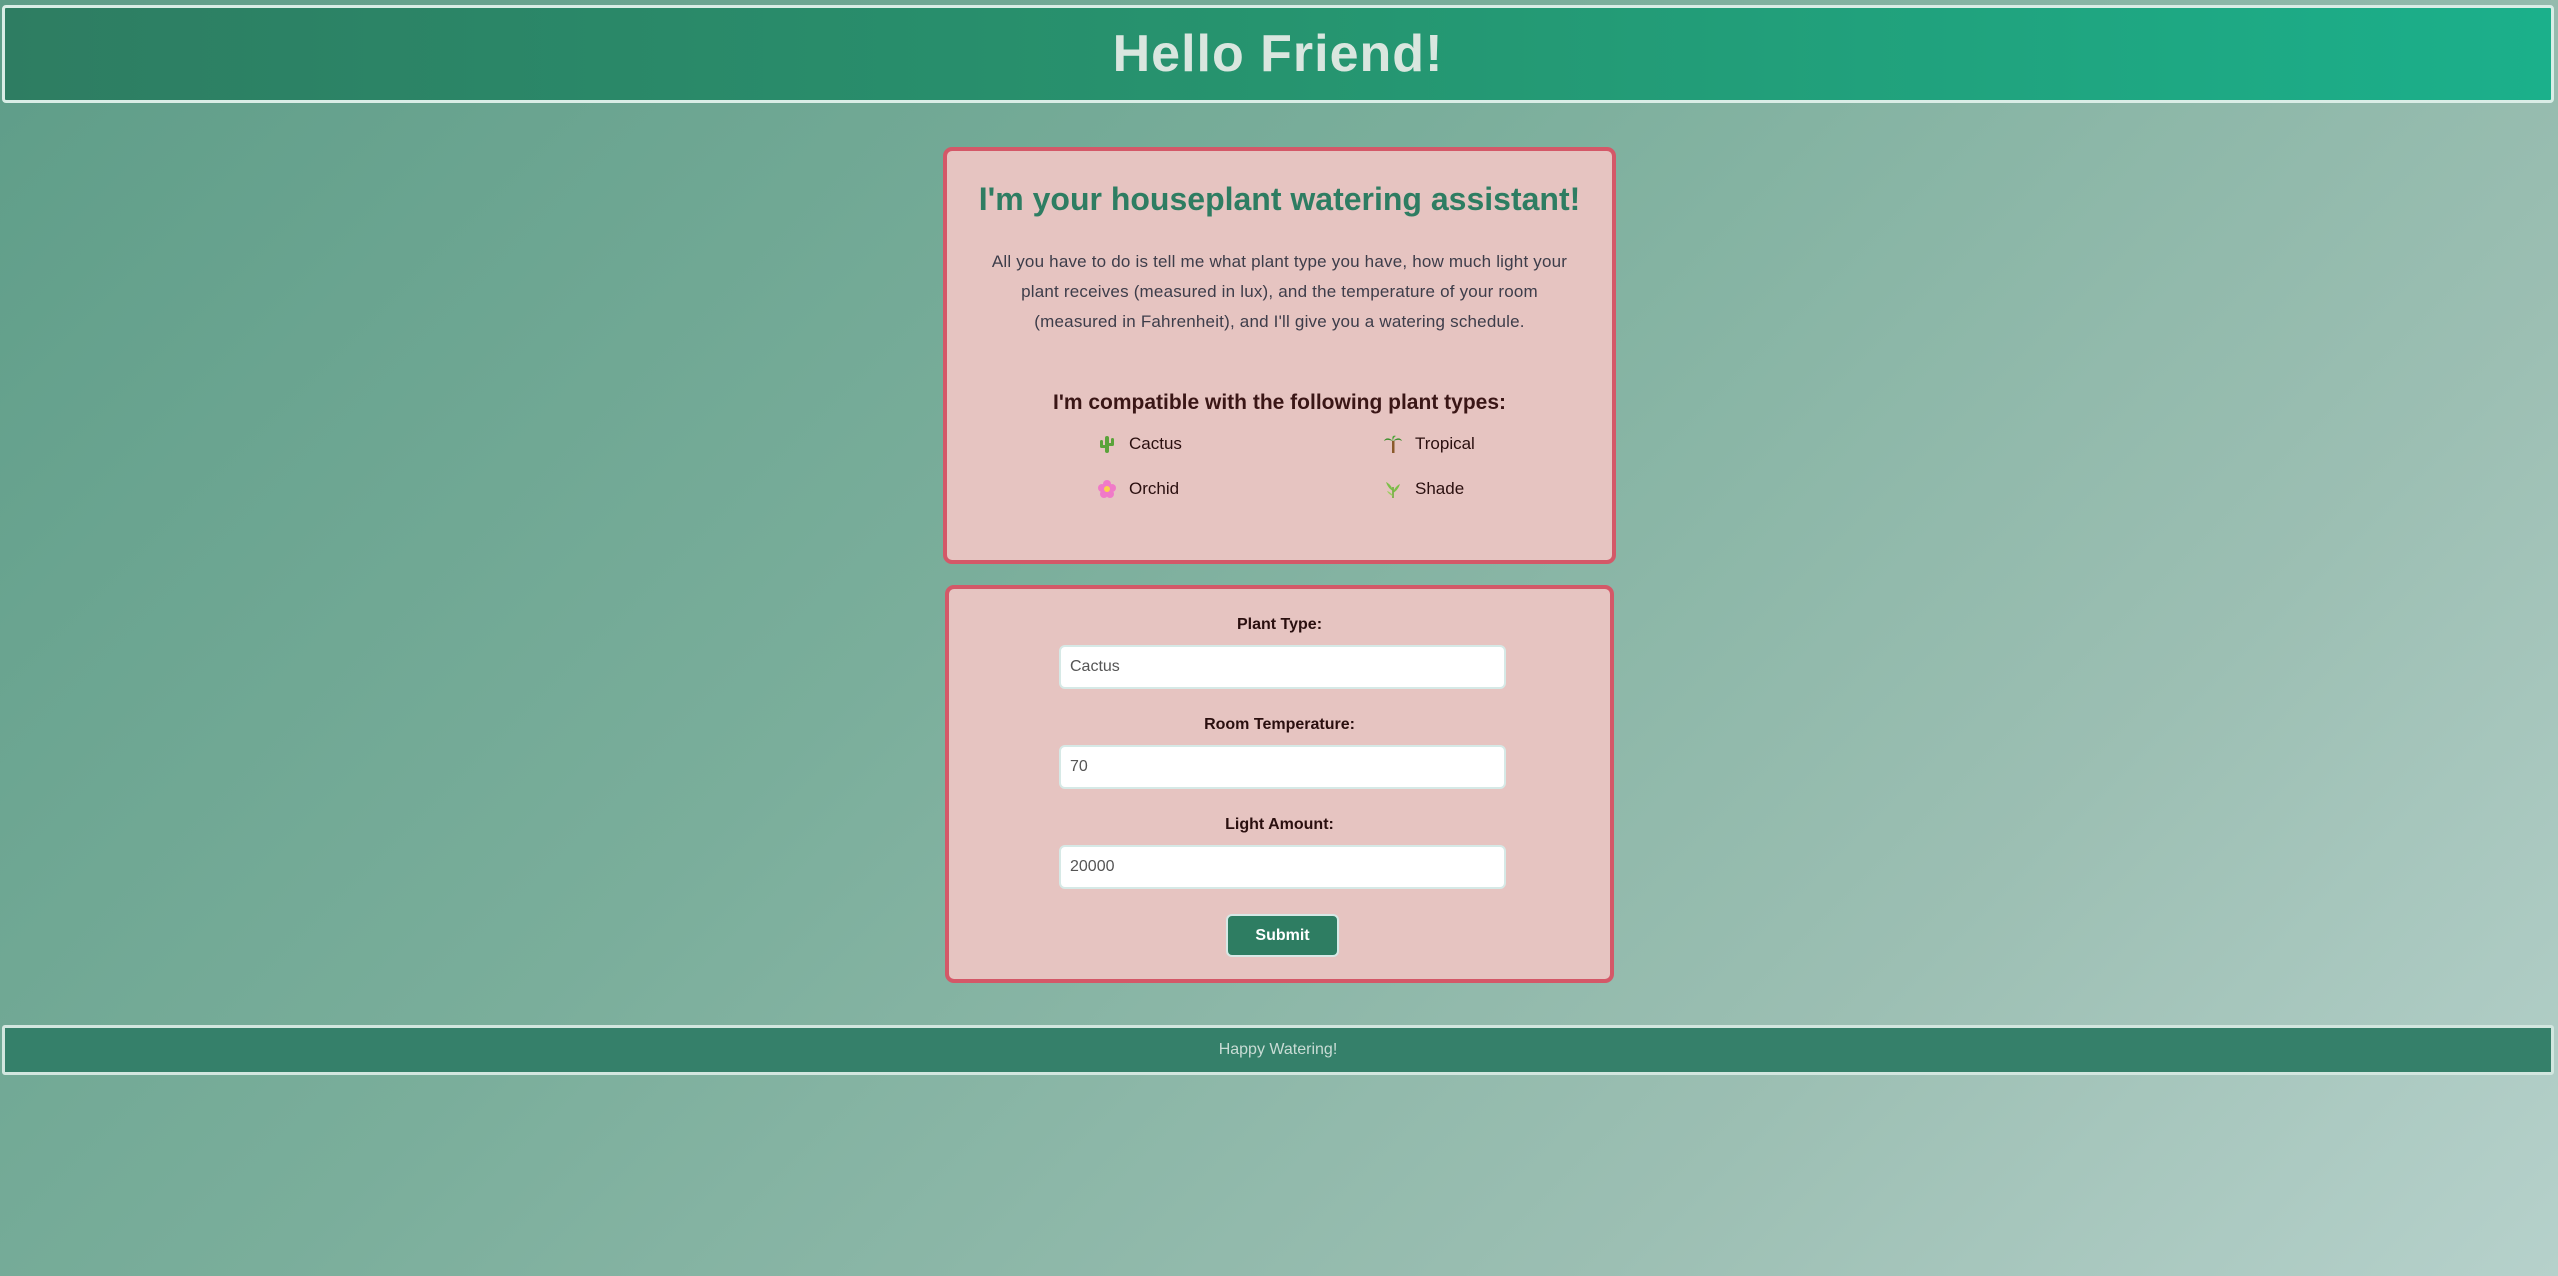 This screenshot has height=1276, width=2558. Describe the element at coordinates (1107, 444) in the screenshot. I see `cactus-icon` at that location.